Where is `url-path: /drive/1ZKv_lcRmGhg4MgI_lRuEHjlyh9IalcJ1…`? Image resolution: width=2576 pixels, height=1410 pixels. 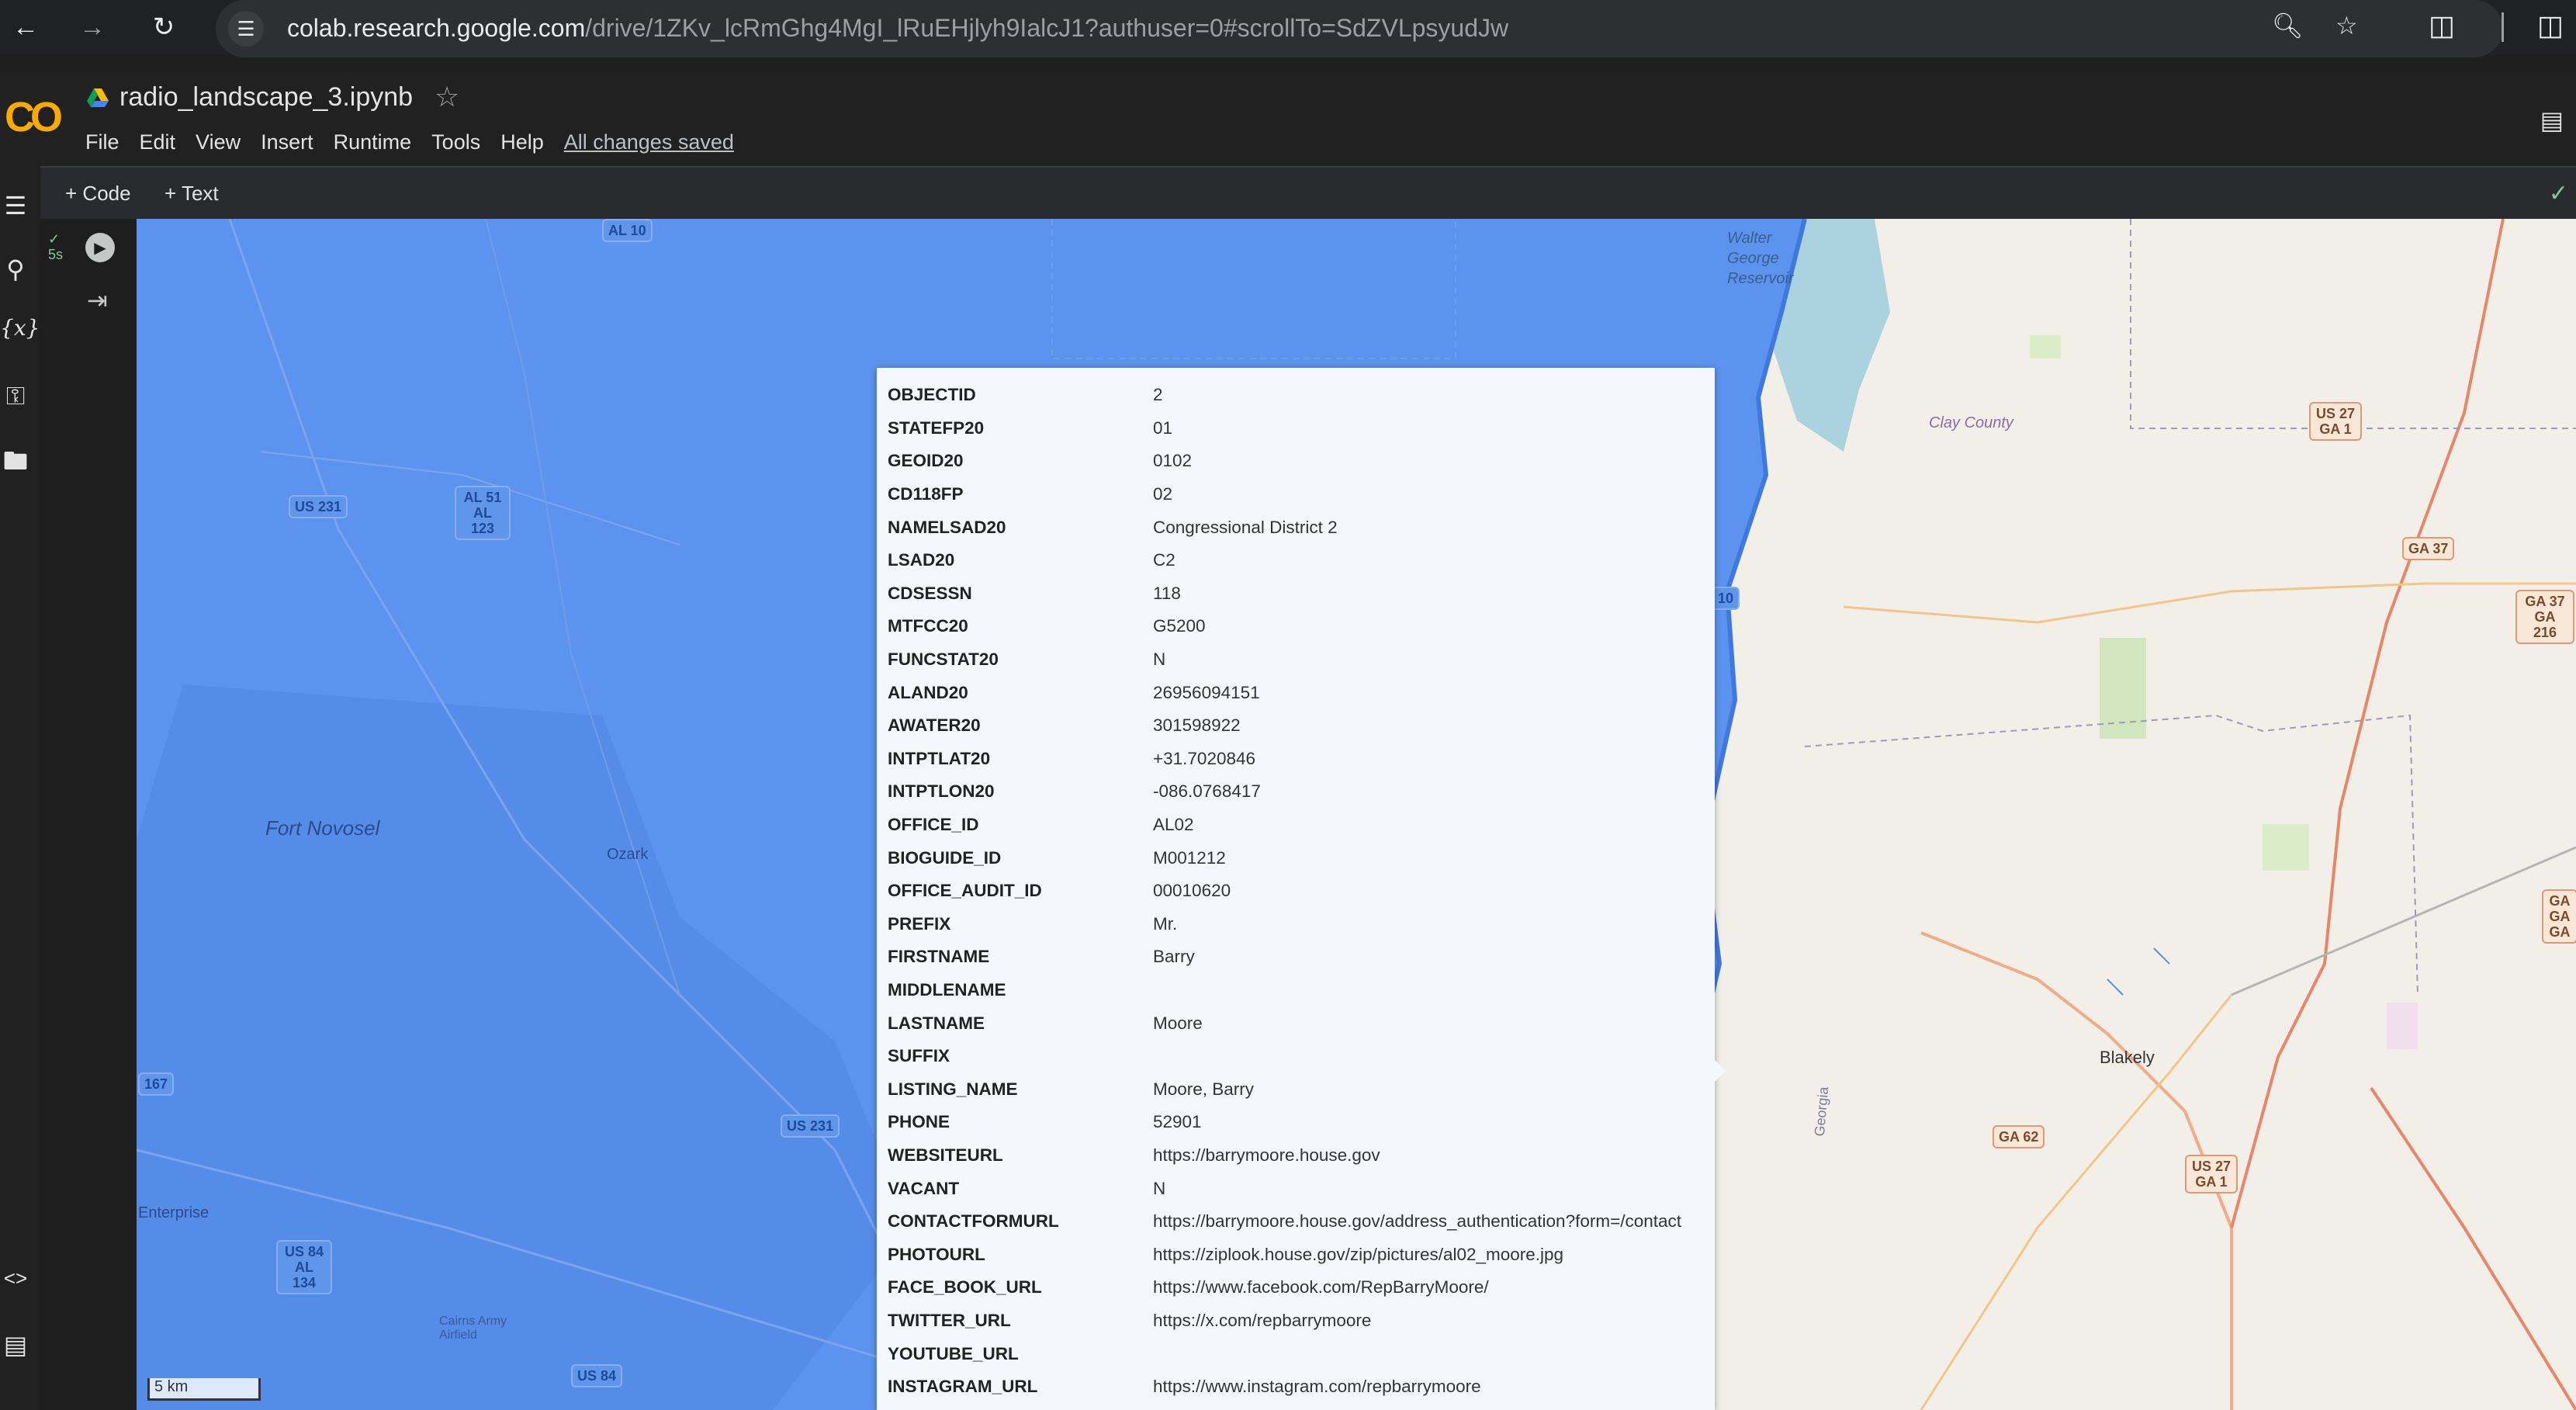 url-path: /drive/1ZKv_lcRmGhg4MgI_lRuEHjlyh9IalcJ1… is located at coordinates (1047, 28).